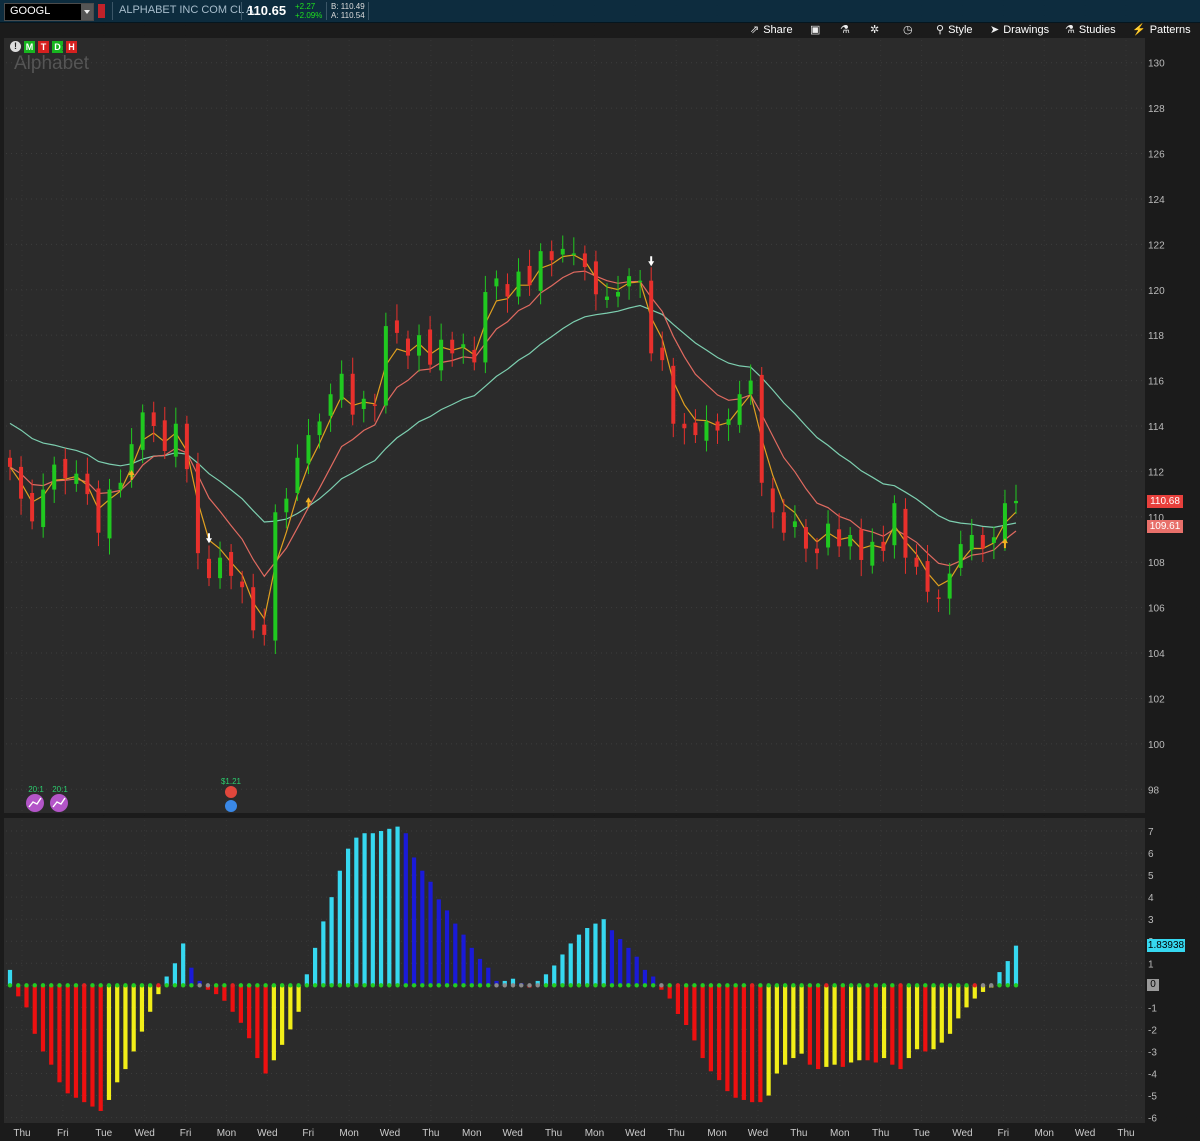 This screenshot has width=1200, height=1141. Describe the element at coordinates (1156, 427) in the screenshot. I see `price-tick-label: 114` at that location.